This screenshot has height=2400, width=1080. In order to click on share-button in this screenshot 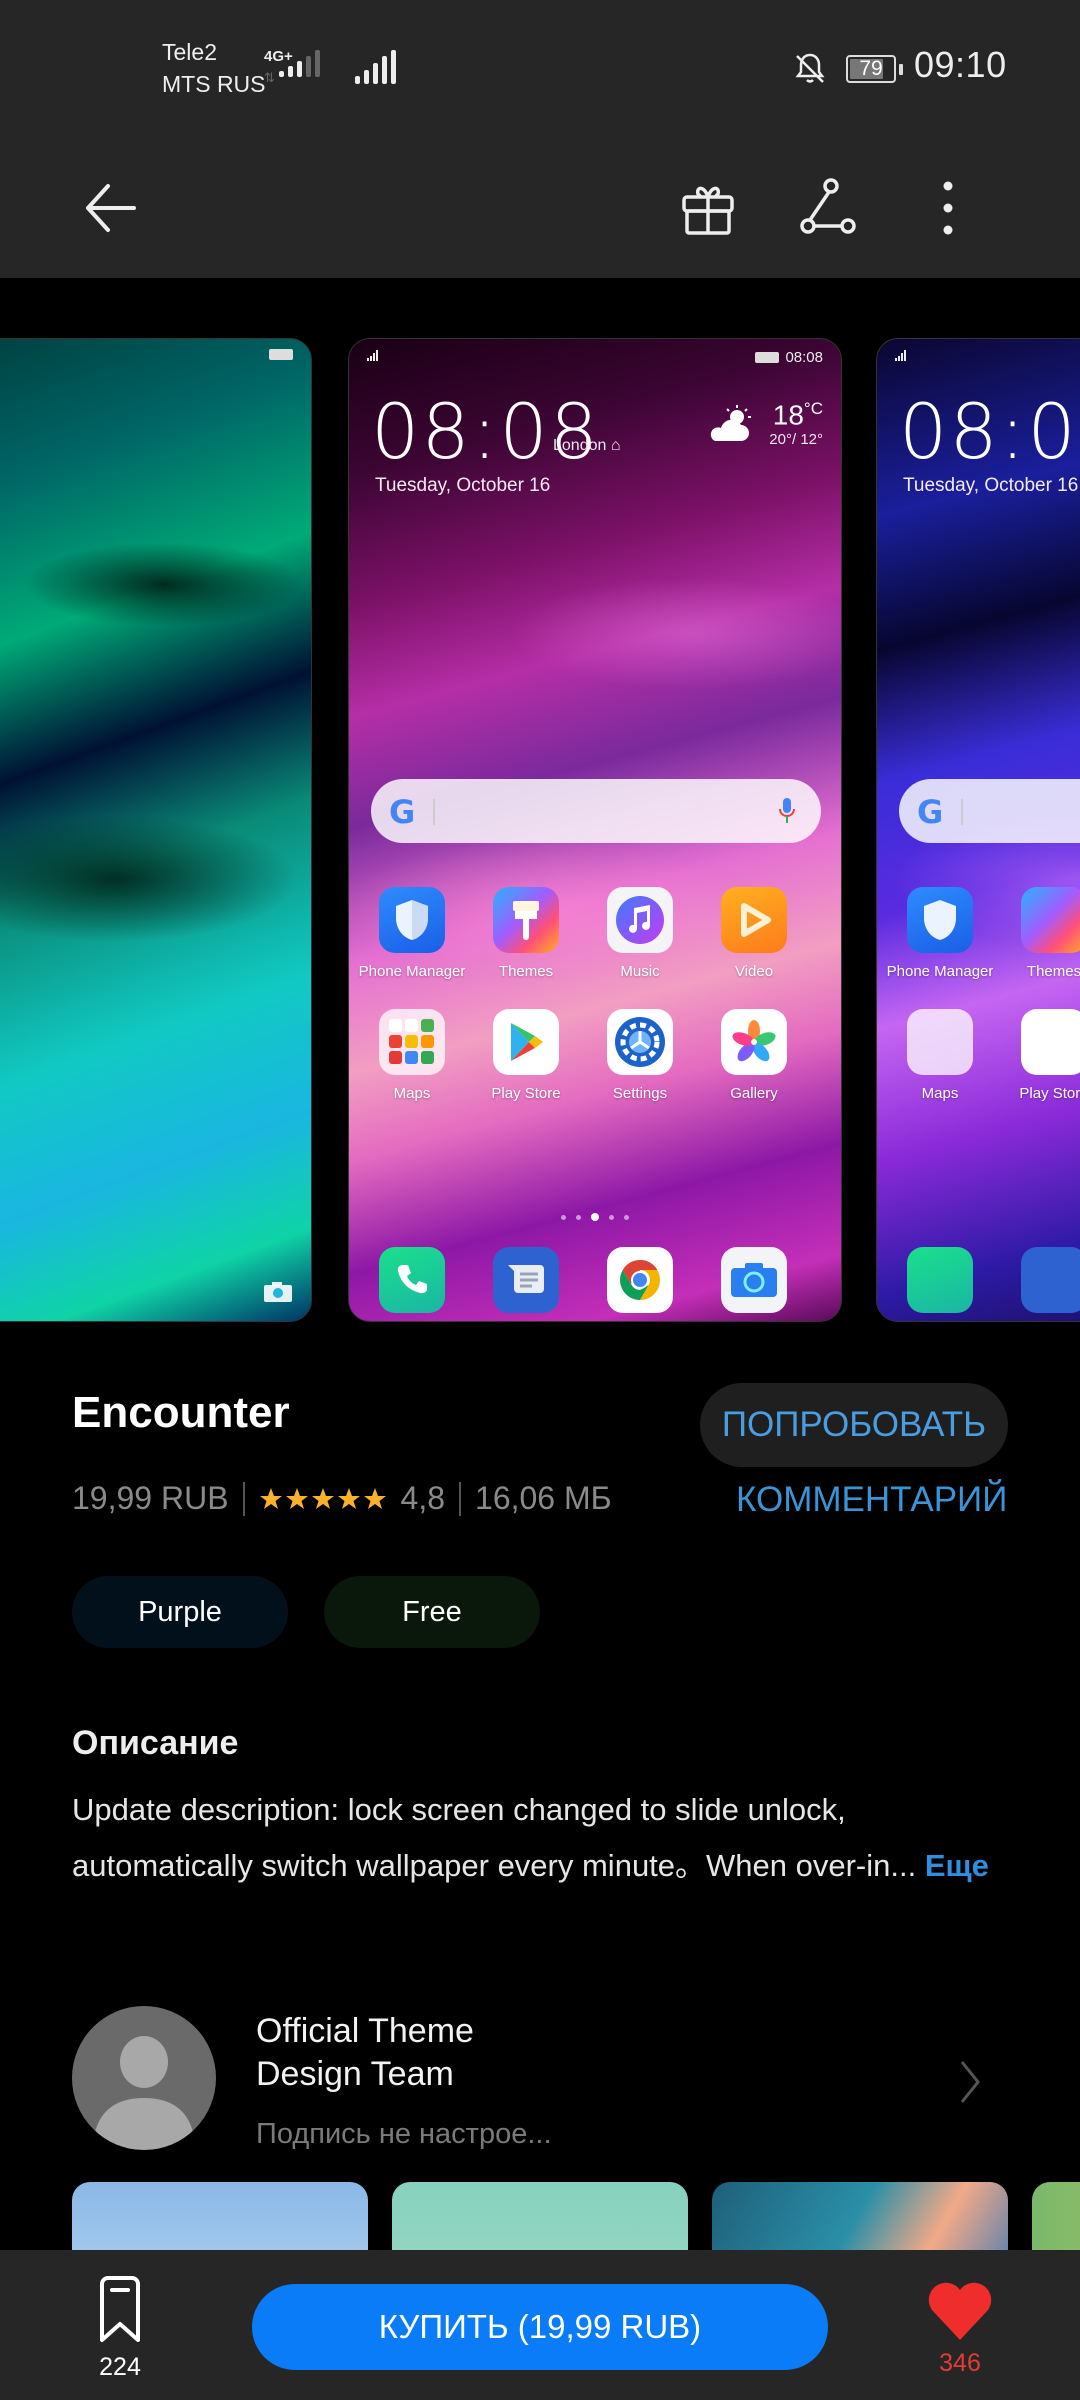, I will do `click(828, 208)`.